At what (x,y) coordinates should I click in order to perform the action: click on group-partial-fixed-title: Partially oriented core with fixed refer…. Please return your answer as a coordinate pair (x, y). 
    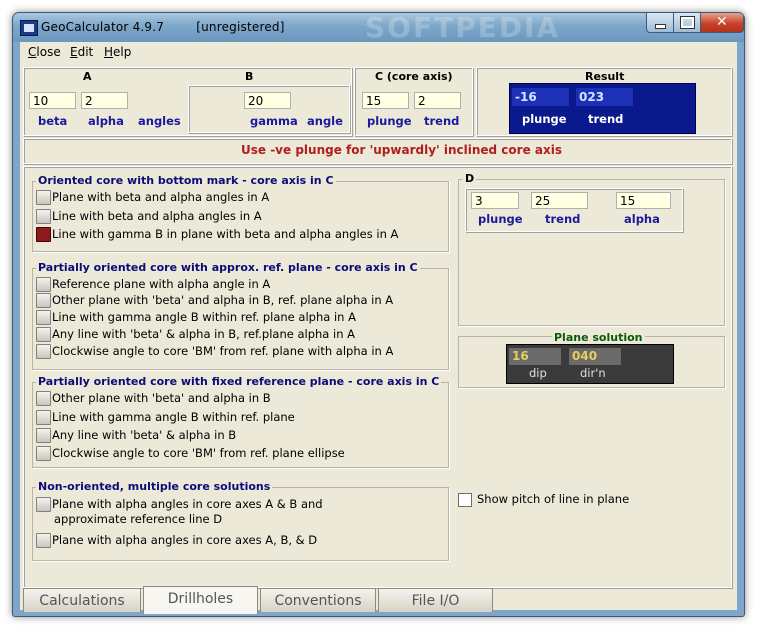
    Looking at the image, I should click on (239, 381).